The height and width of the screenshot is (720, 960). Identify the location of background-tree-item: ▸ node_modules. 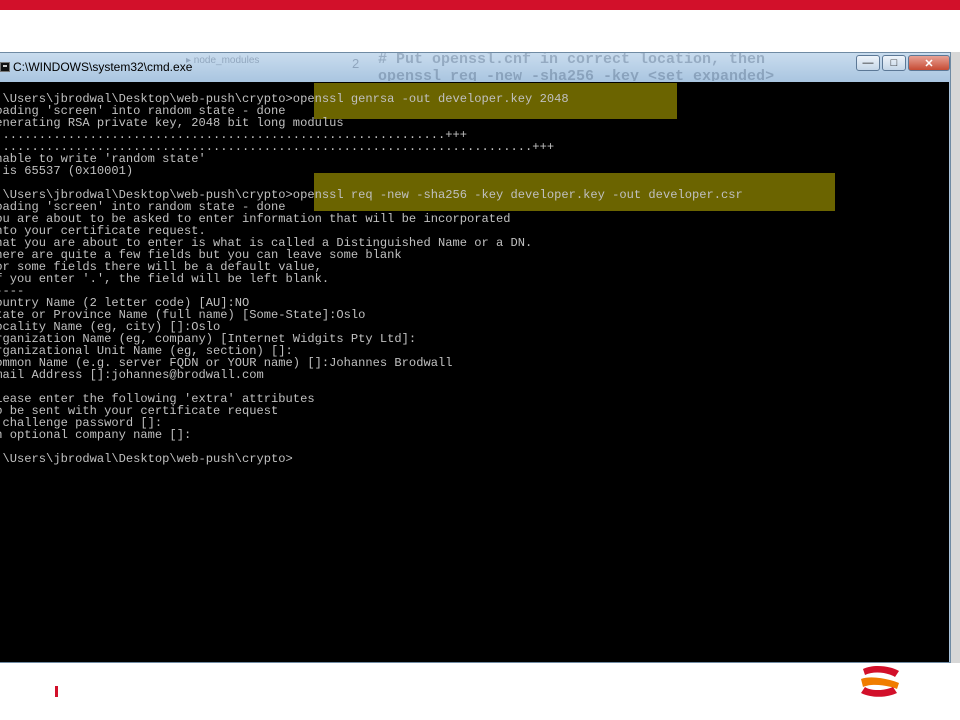
(223, 60).